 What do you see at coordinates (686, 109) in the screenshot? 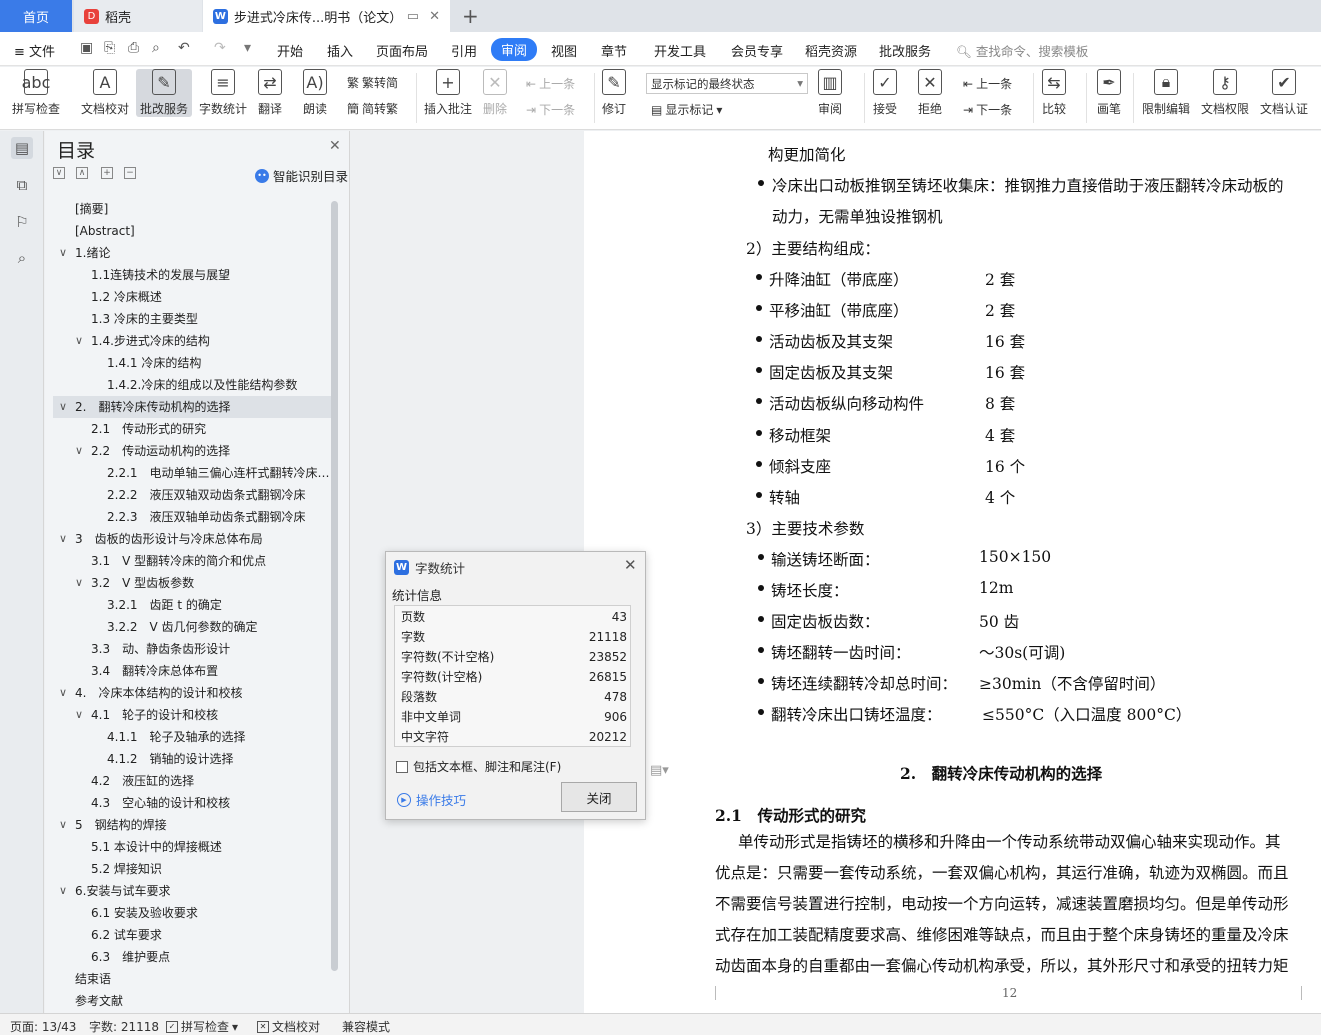
I see `show-markup-button: ▤ 显示标记 ▾` at bounding box center [686, 109].